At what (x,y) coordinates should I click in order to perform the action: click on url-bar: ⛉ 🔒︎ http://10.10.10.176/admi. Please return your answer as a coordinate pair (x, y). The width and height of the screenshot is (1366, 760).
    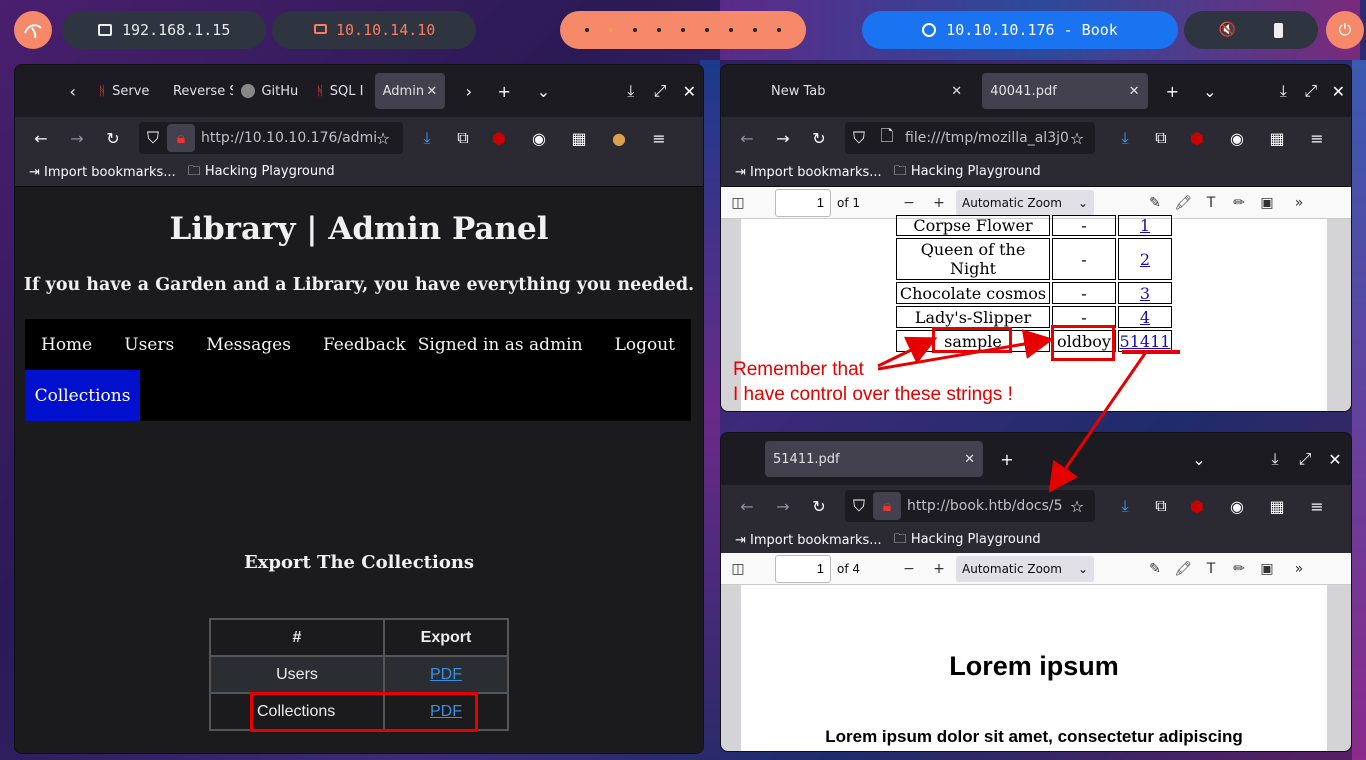
    Looking at the image, I should click on (271, 138).